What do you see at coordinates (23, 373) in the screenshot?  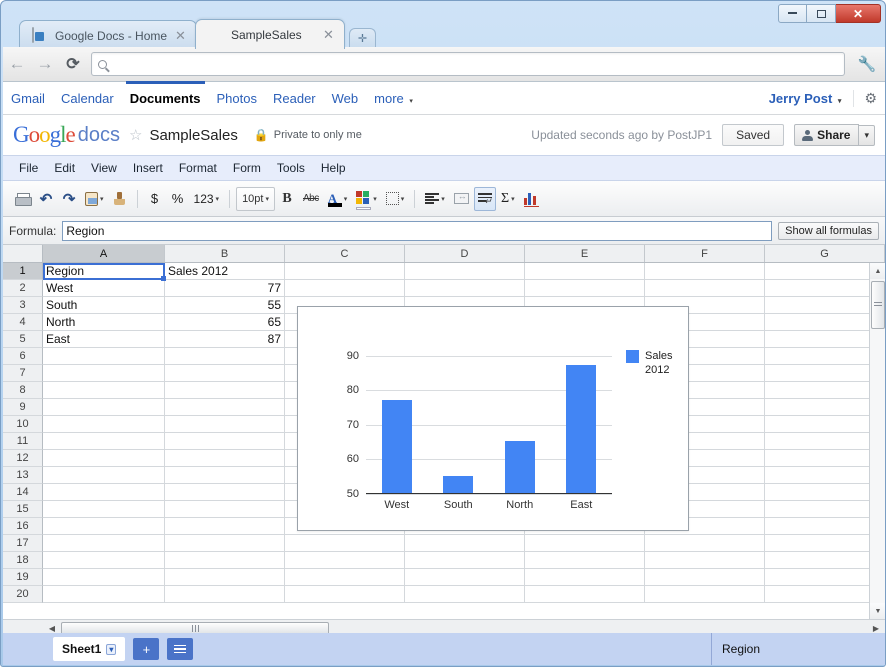 I see `row-header-7: 7` at bounding box center [23, 373].